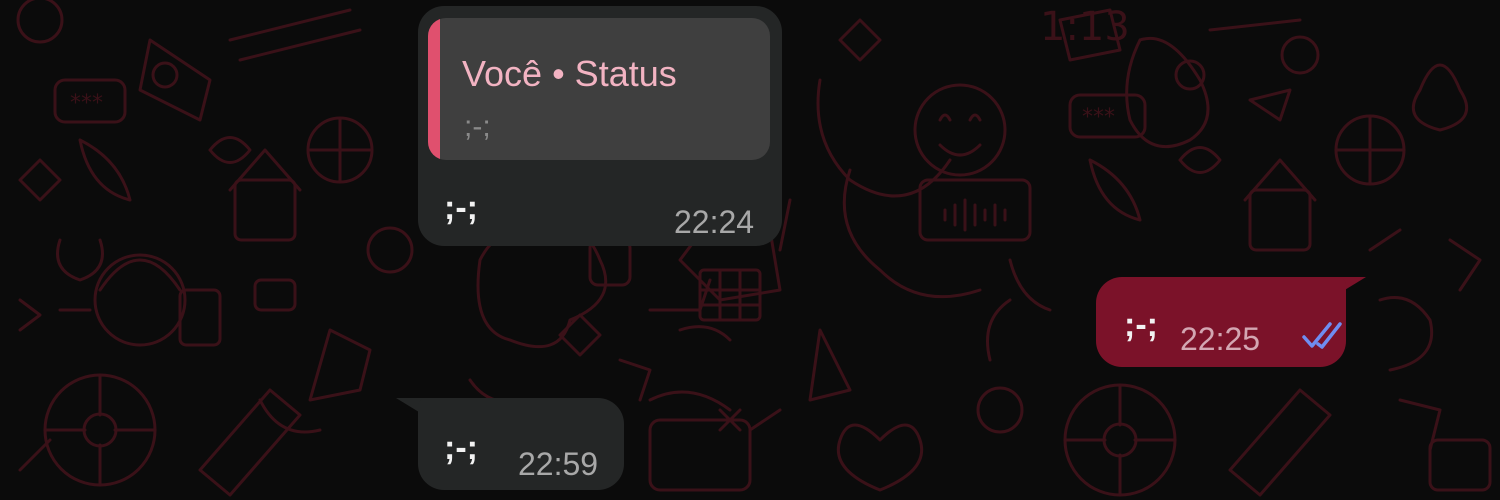 The image size is (1500, 500). I want to click on message-bubble-incoming: ;-; 22:59, so click(521, 444).